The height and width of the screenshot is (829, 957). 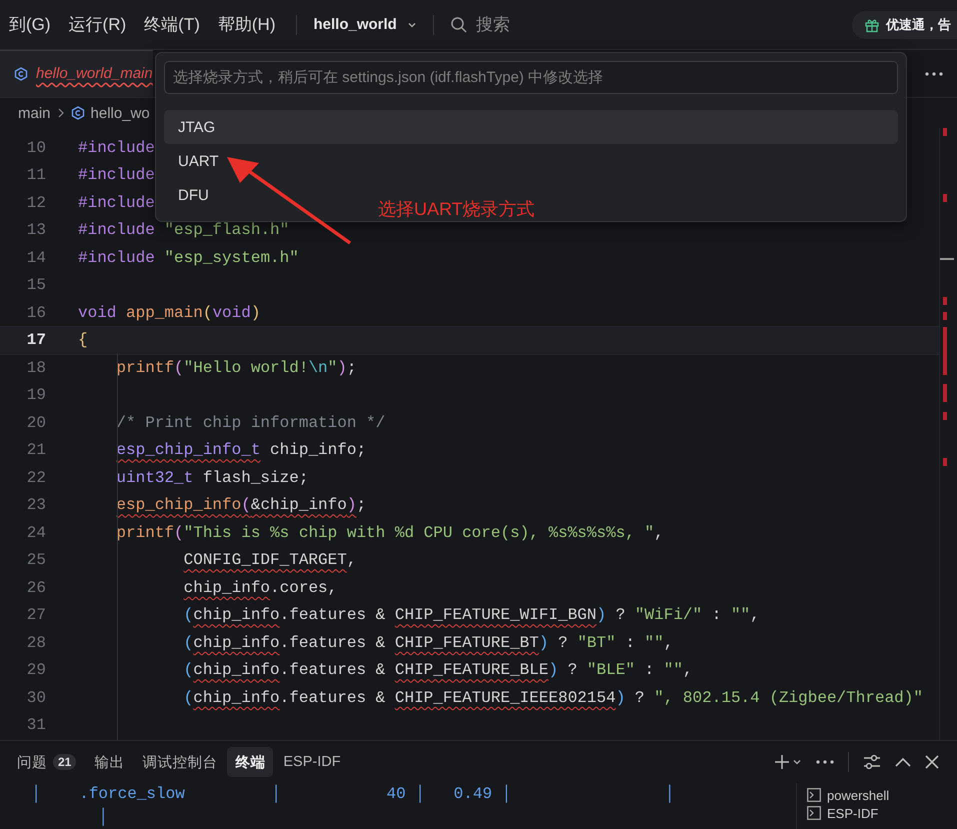 I want to click on panel-tab: 终端, so click(x=250, y=762).